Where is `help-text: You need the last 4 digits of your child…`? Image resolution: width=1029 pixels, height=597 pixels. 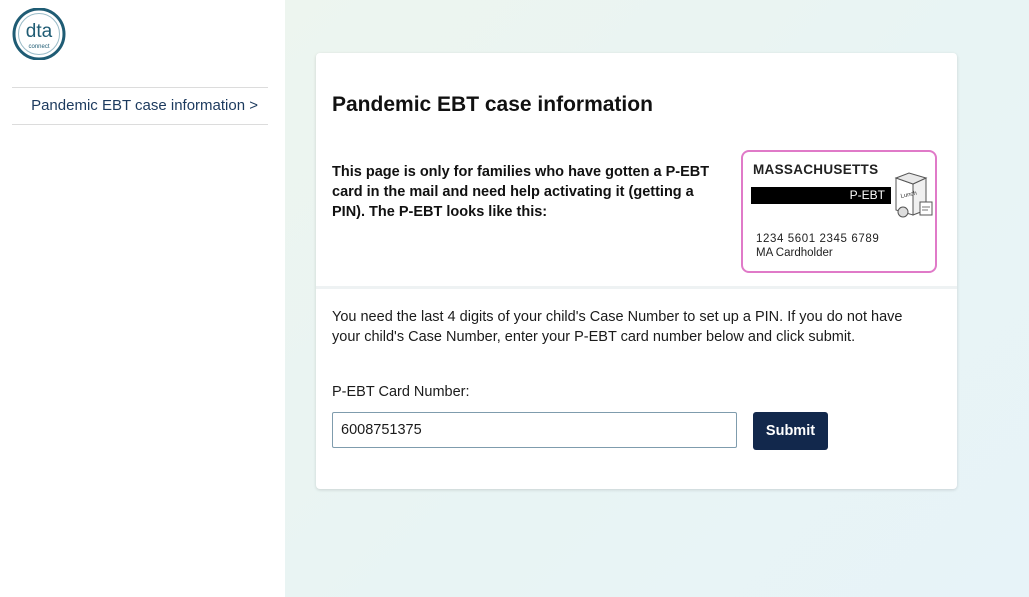 help-text: You need the last 4 digits of your child… is located at coordinates (617, 327).